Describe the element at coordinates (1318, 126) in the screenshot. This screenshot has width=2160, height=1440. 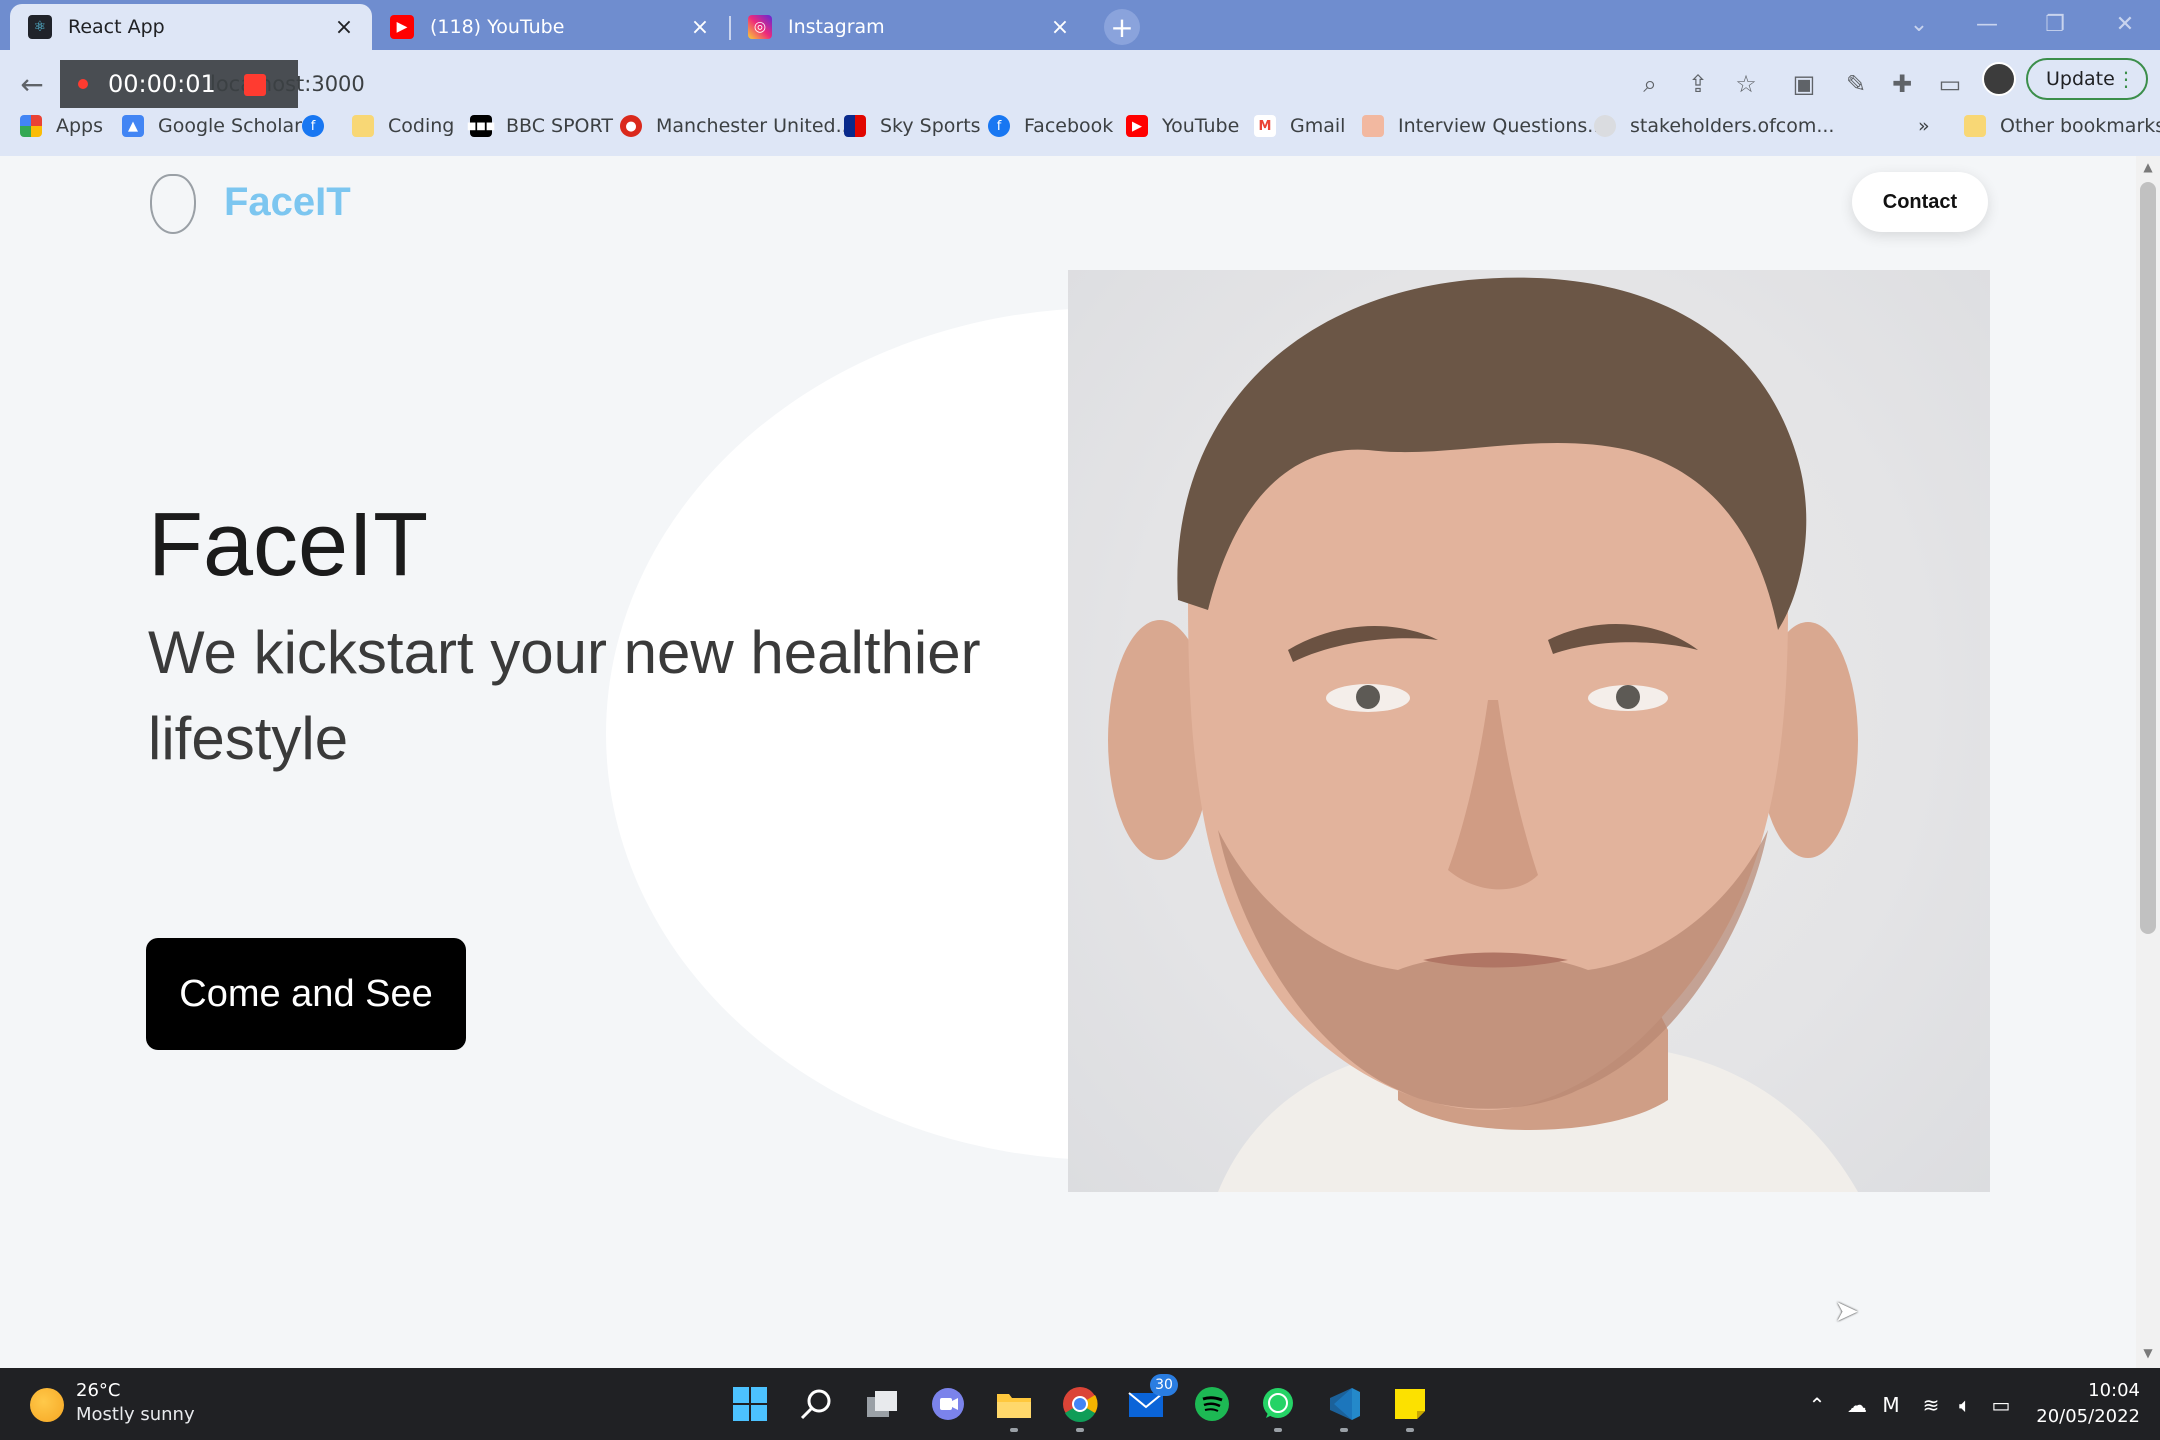
I see `bookmark-label: Gmail` at that location.